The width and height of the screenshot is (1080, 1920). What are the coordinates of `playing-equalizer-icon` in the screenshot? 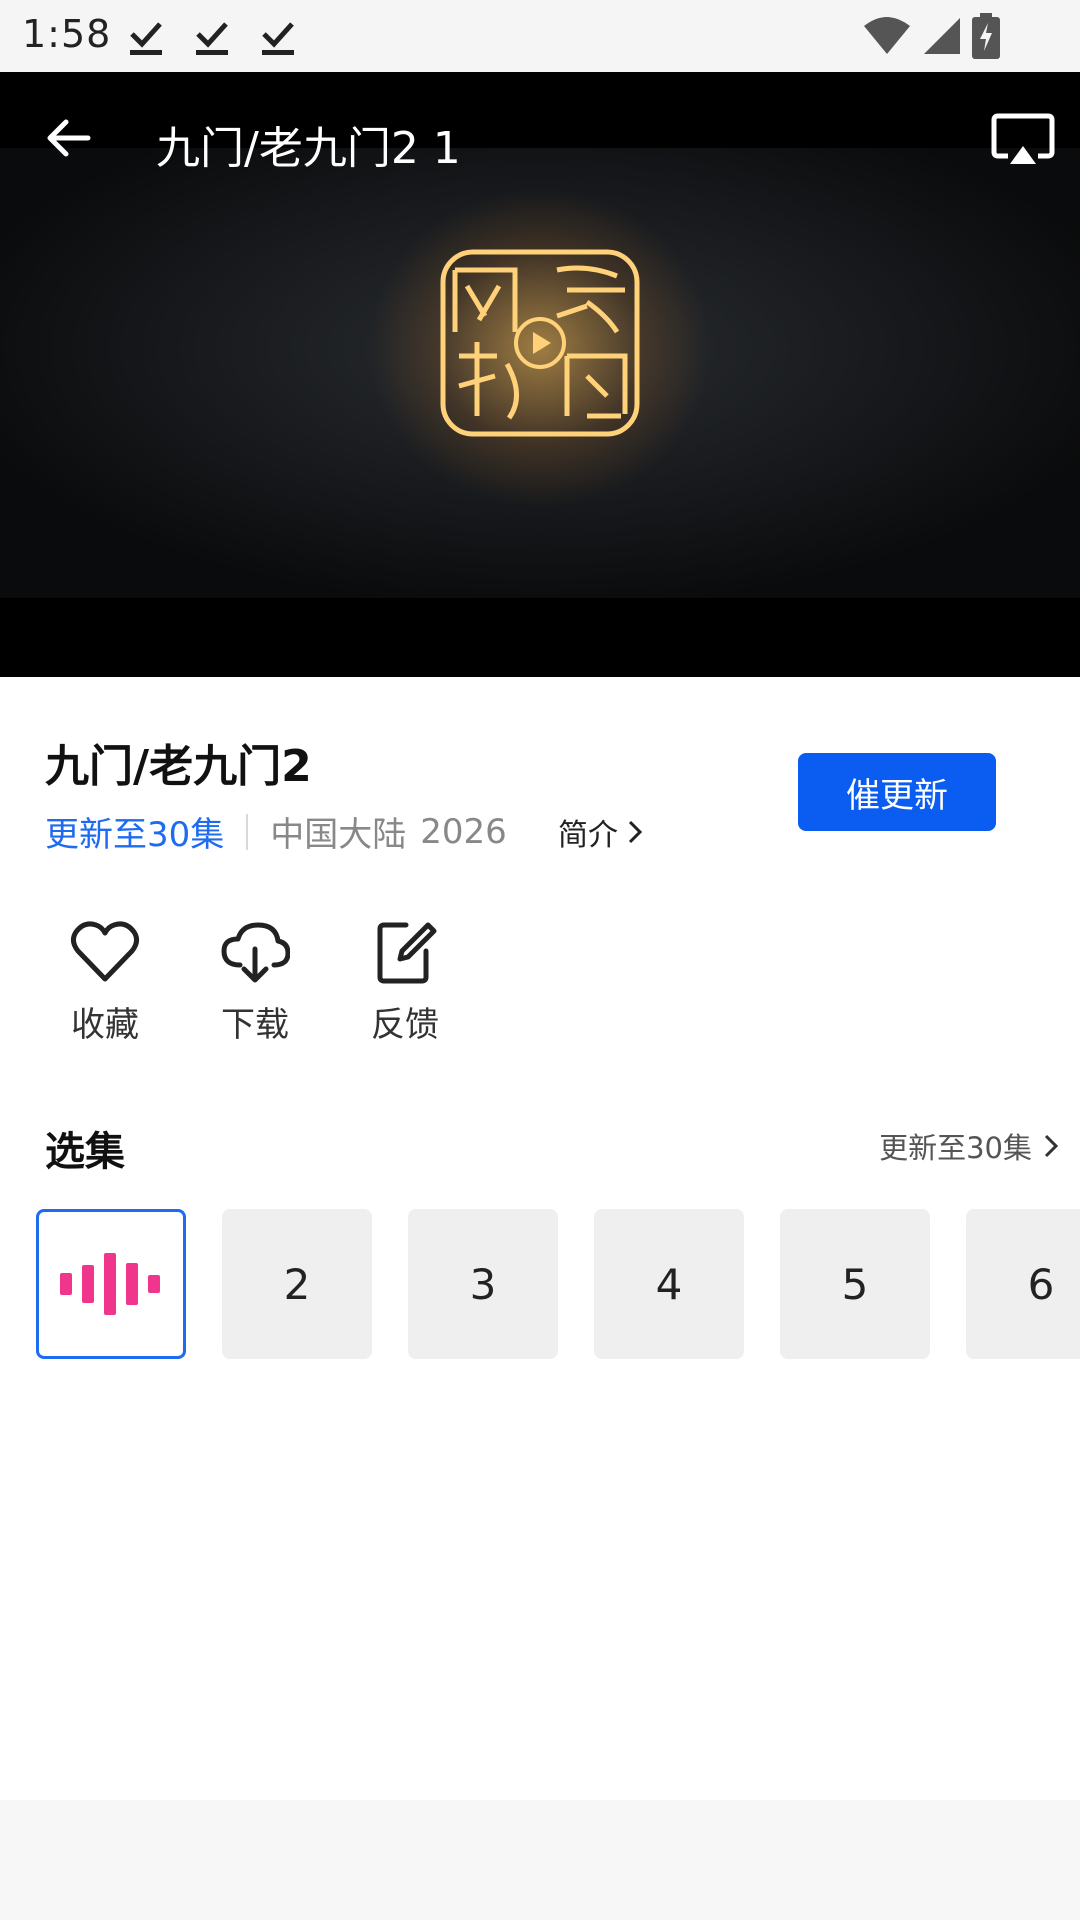 It's located at (110, 1284).